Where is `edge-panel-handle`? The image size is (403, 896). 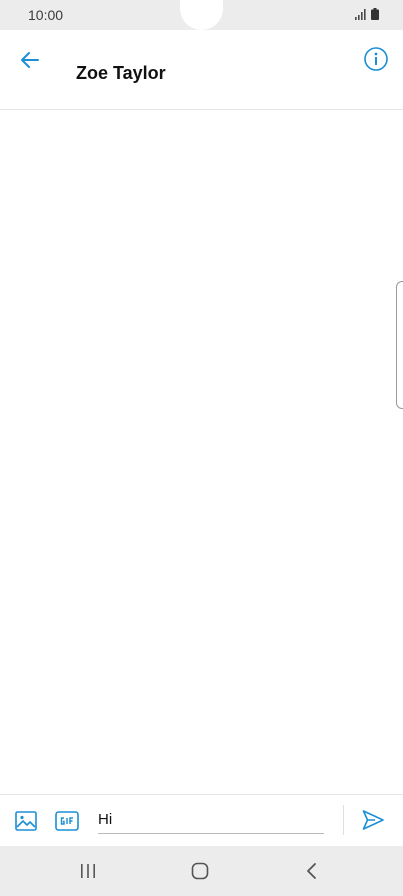
edge-panel-handle is located at coordinates (399, 345).